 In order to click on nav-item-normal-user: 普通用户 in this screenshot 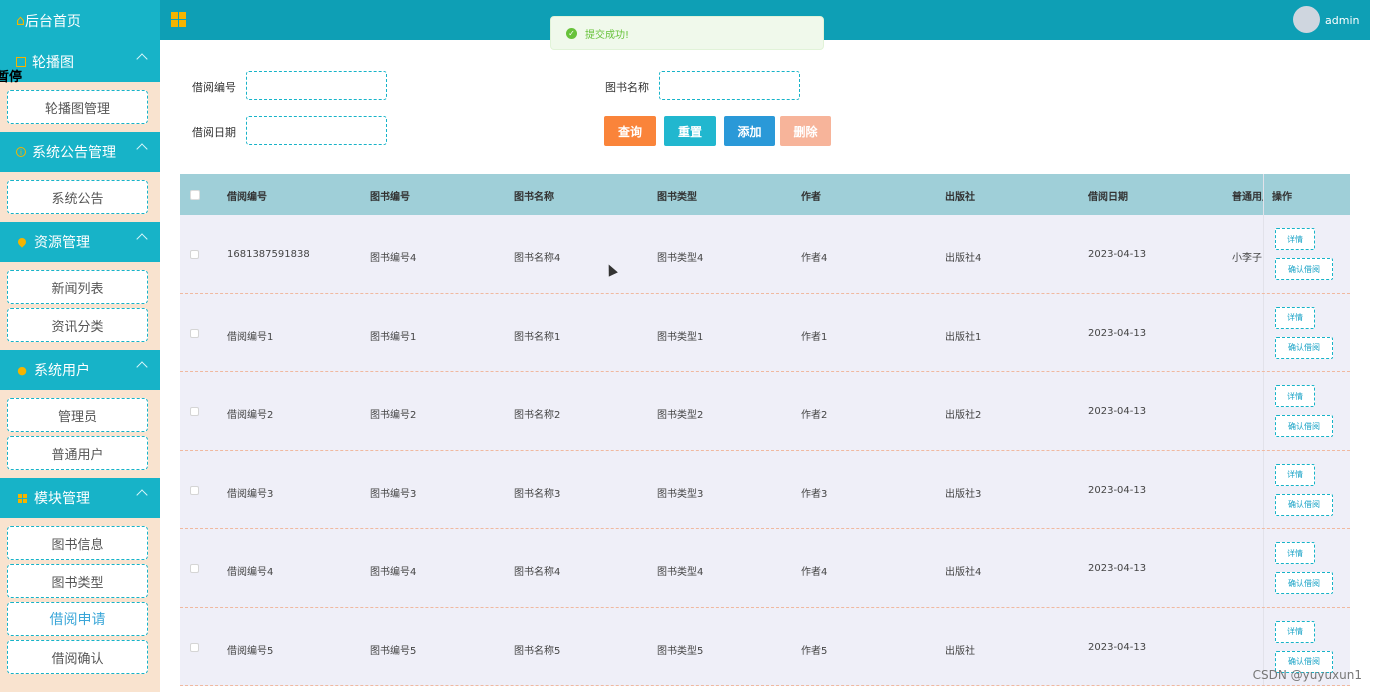, I will do `click(77, 453)`.